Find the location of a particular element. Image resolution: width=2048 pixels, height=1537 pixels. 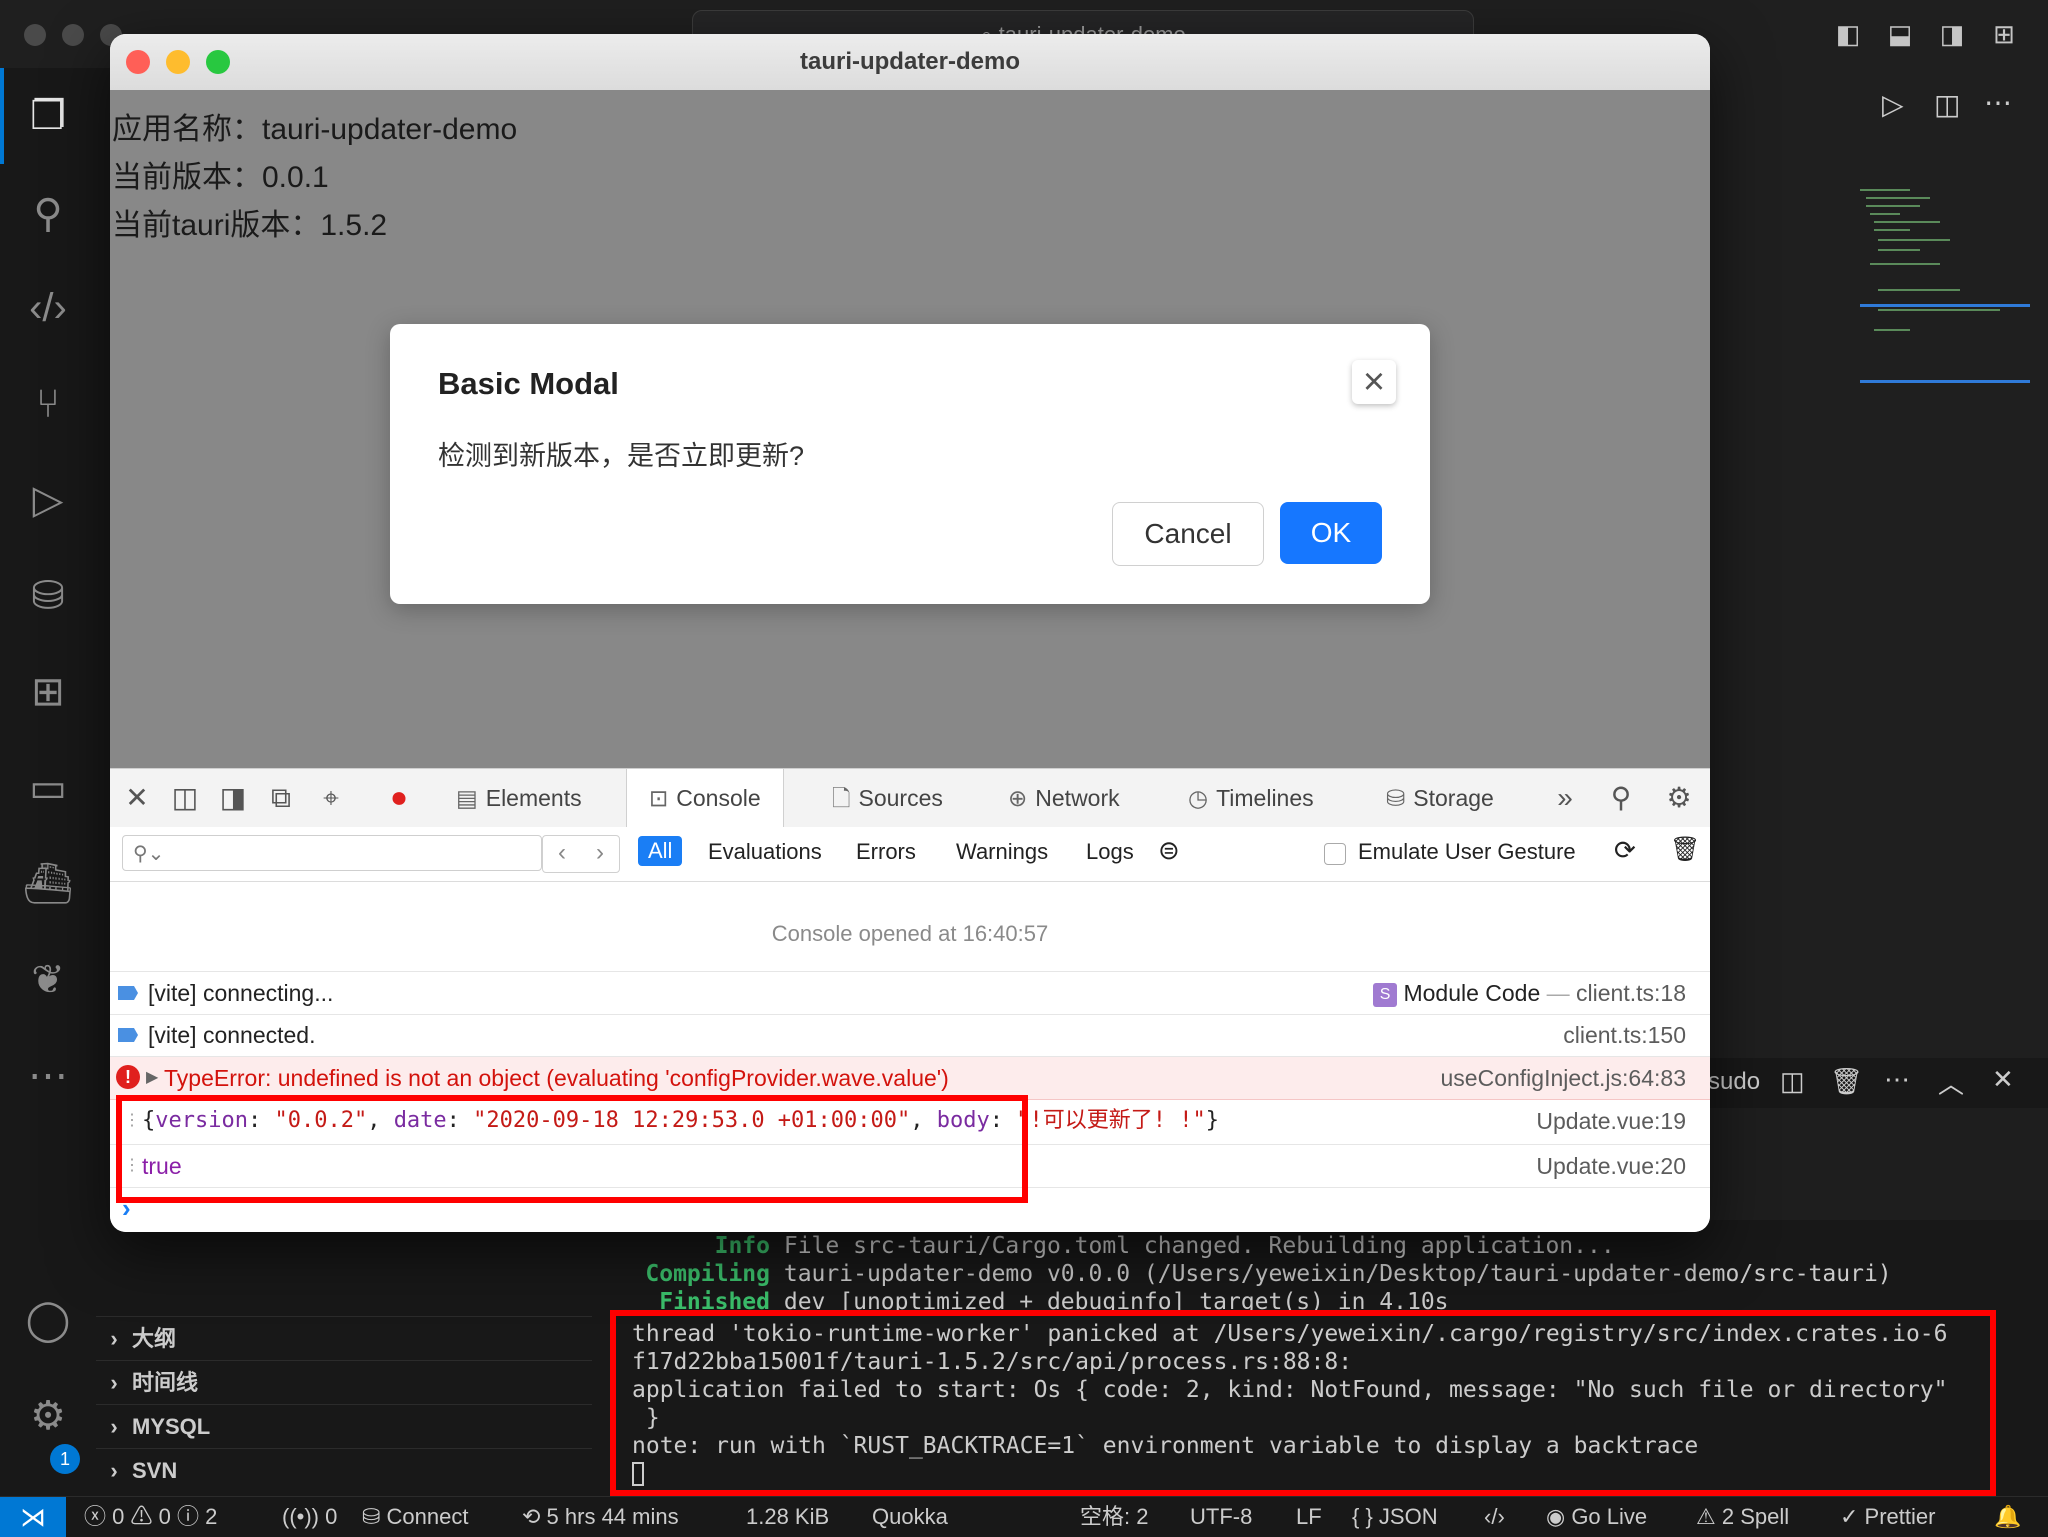

filter-all: All is located at coordinates (660, 851).